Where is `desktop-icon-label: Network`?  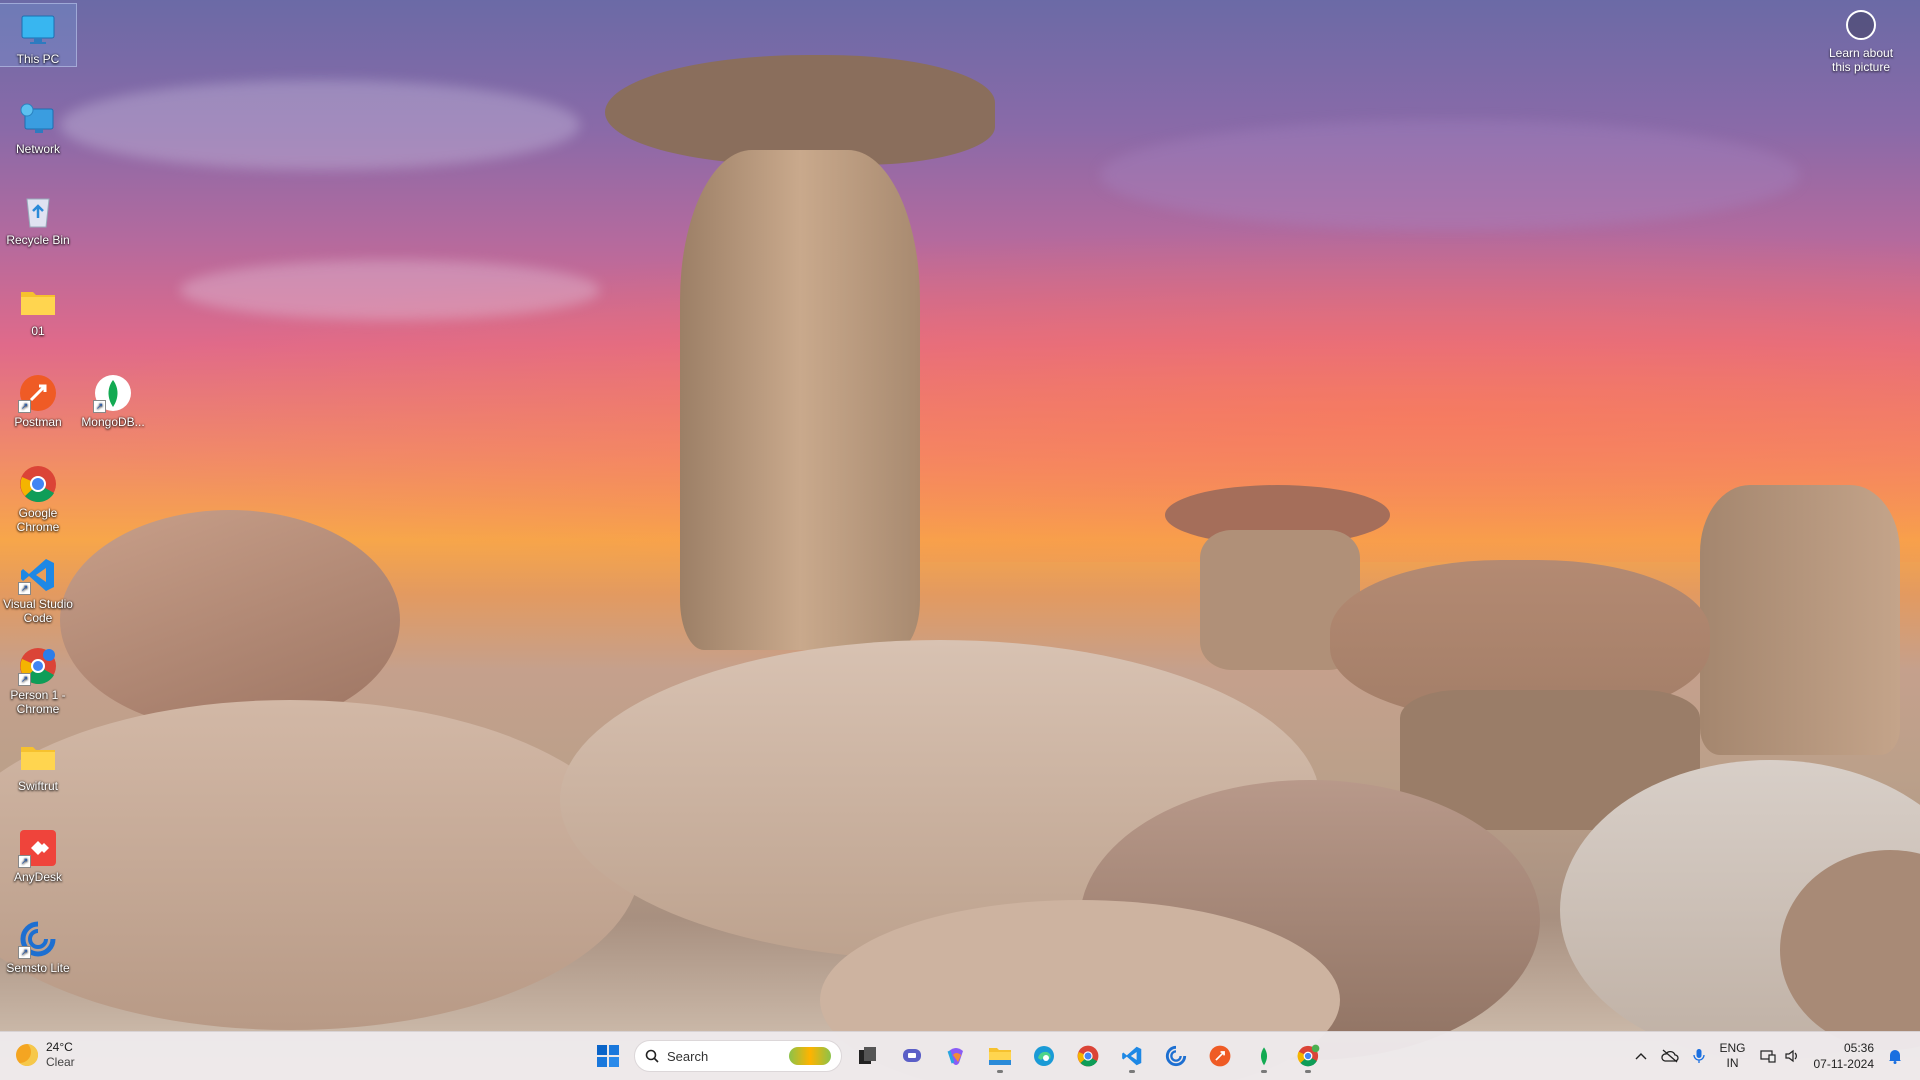
desktop-icon-label: Network is located at coordinates (37, 149).